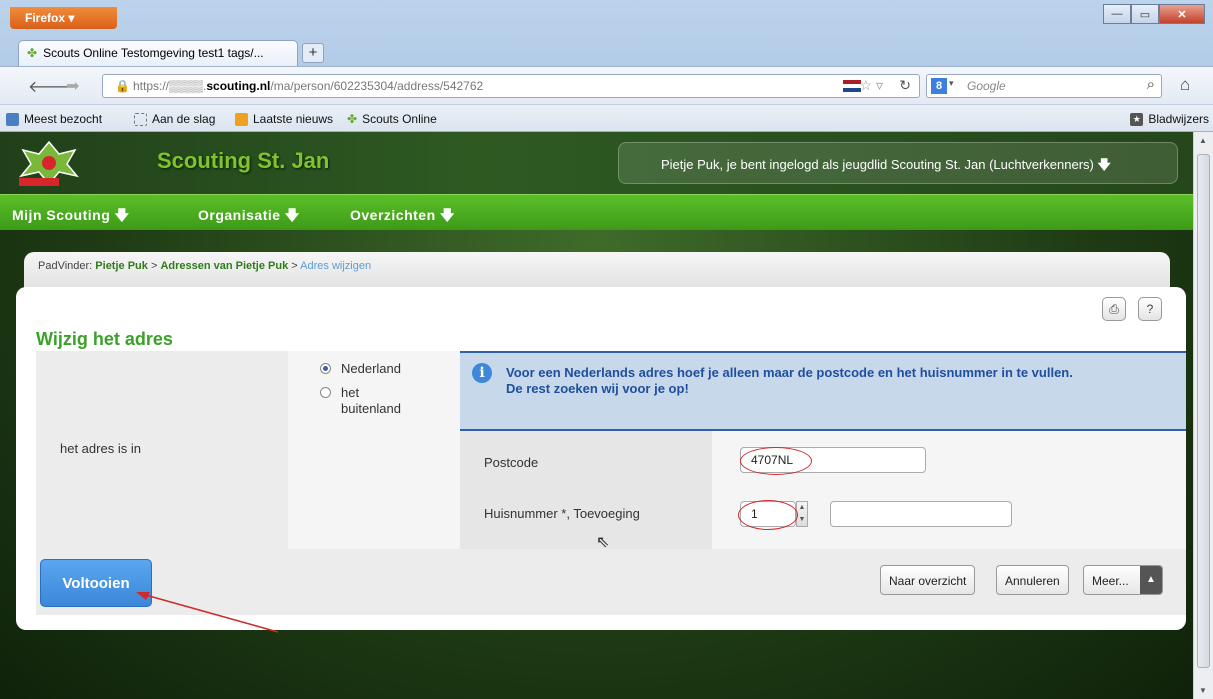 The image size is (1213, 699). Describe the element at coordinates (371, 368) in the screenshot. I see `radio-label: Nederland` at that location.